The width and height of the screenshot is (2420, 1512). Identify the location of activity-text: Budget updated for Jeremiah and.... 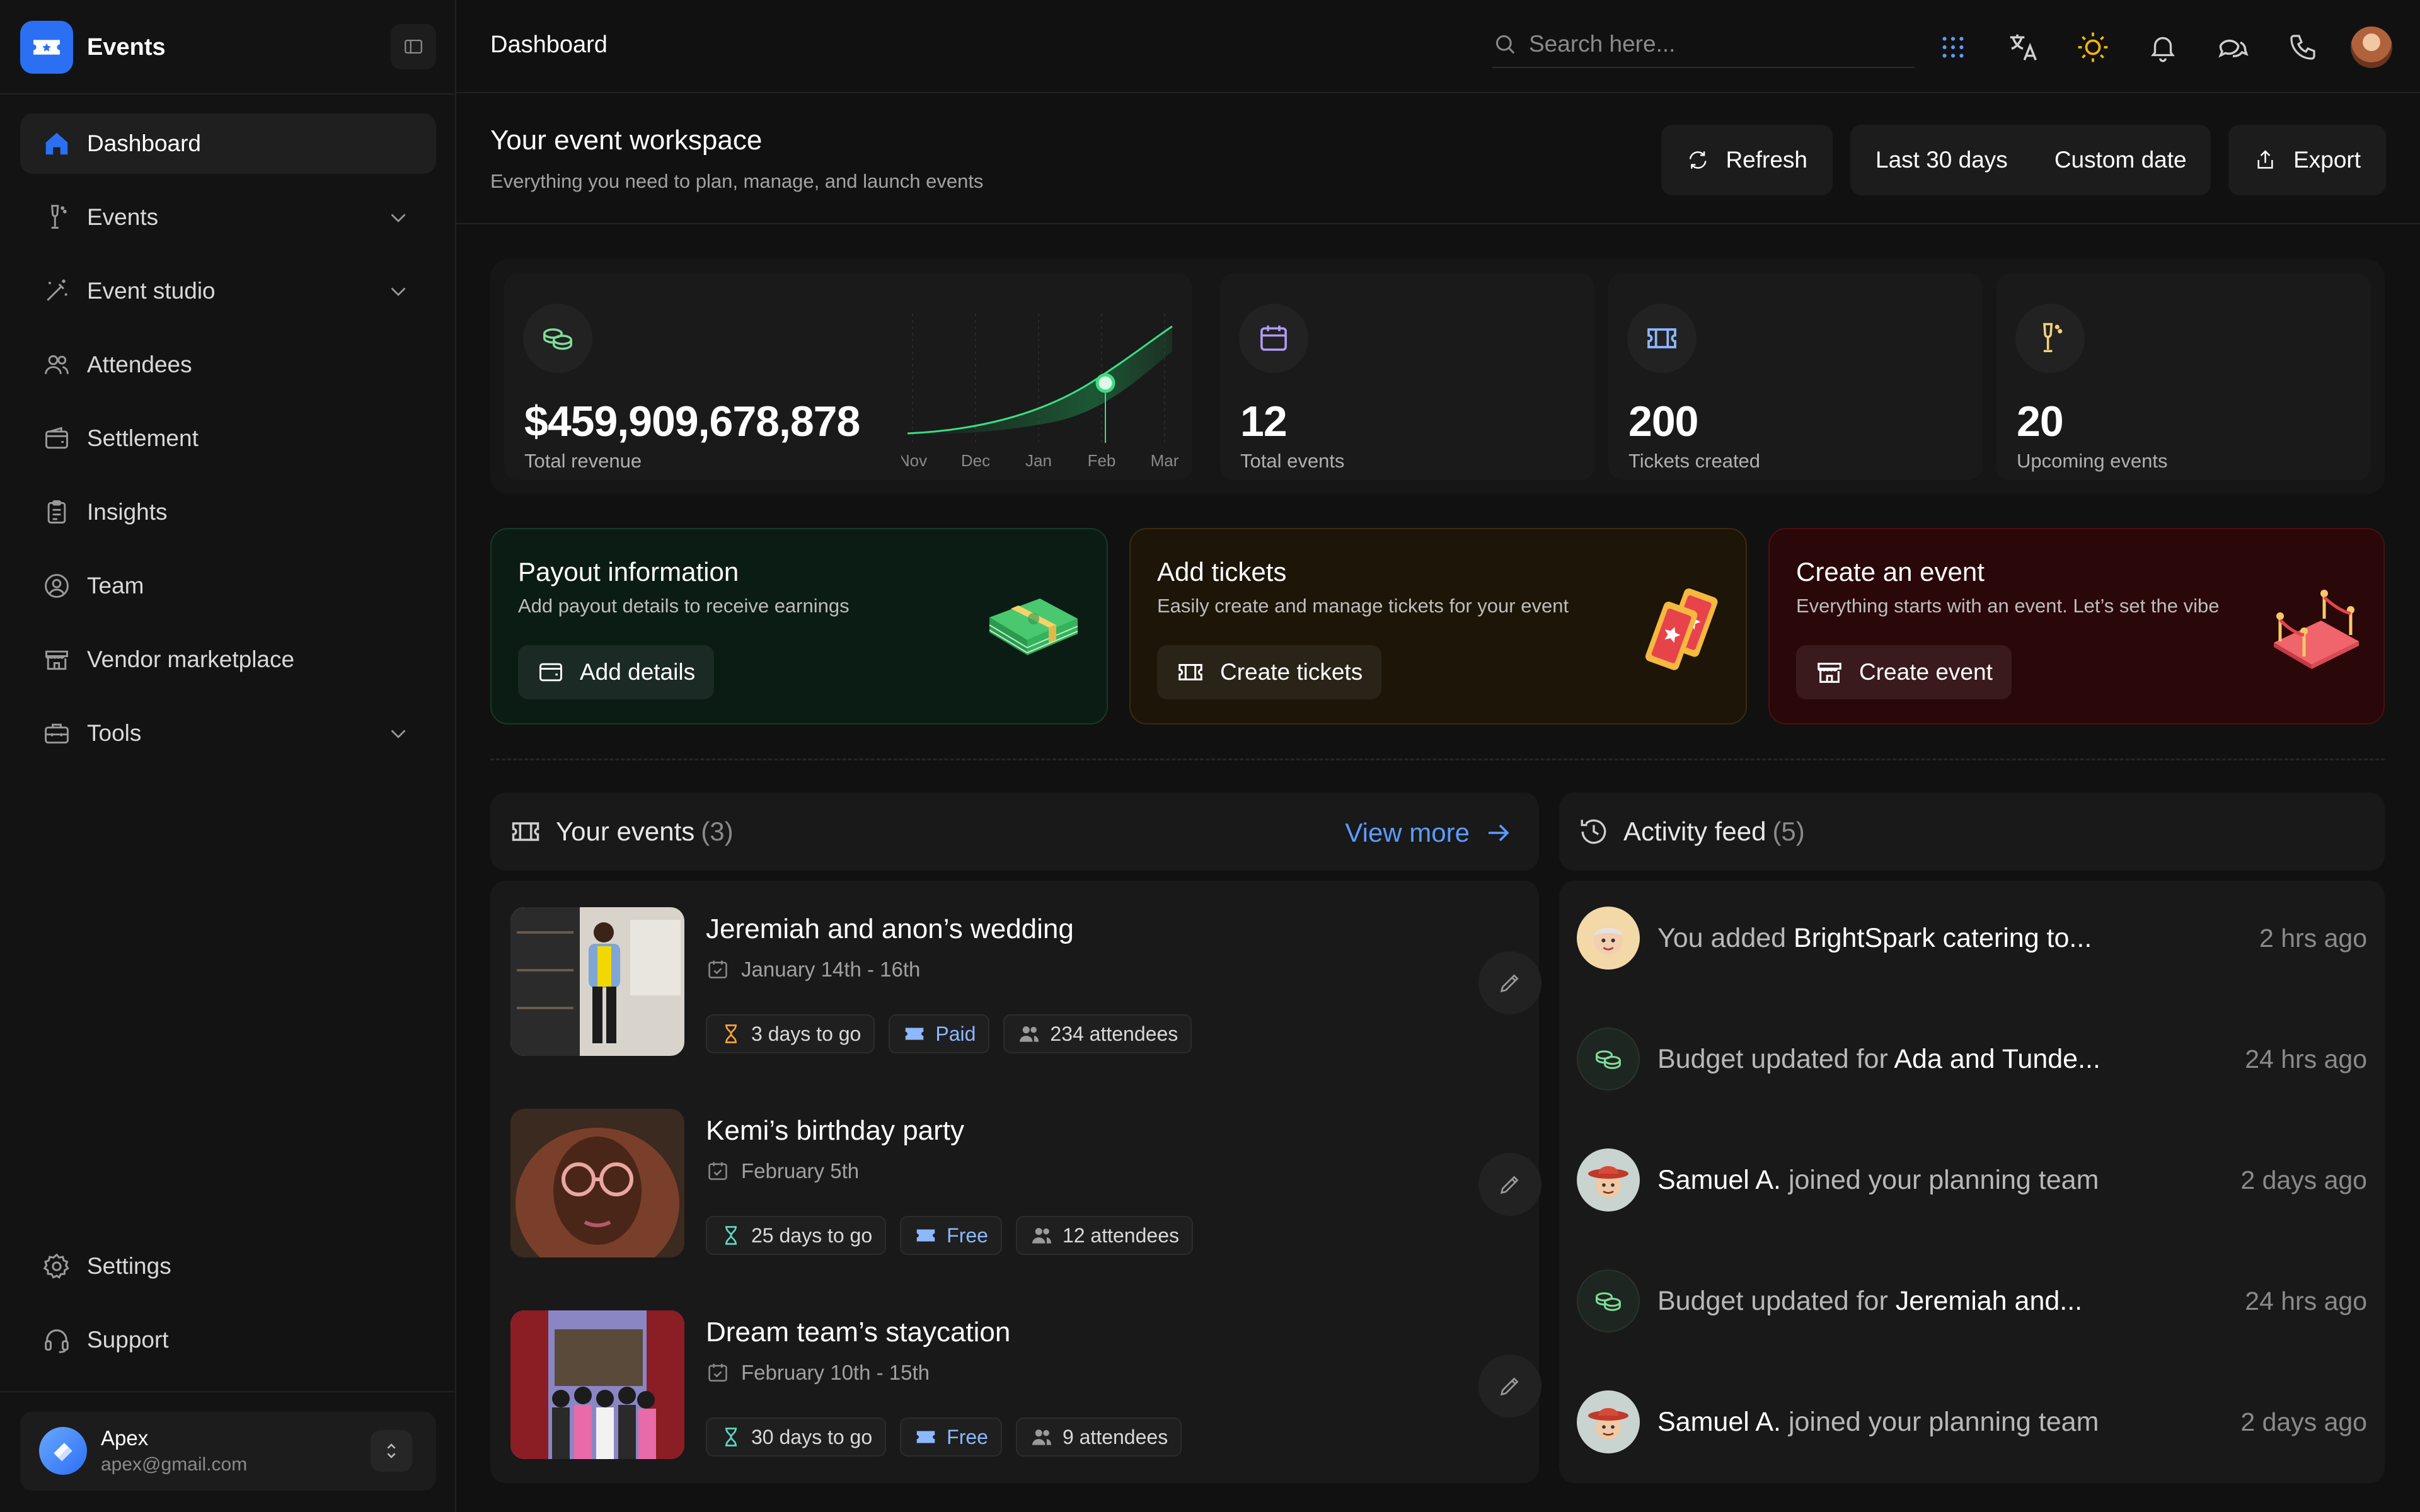
(1870, 1301).